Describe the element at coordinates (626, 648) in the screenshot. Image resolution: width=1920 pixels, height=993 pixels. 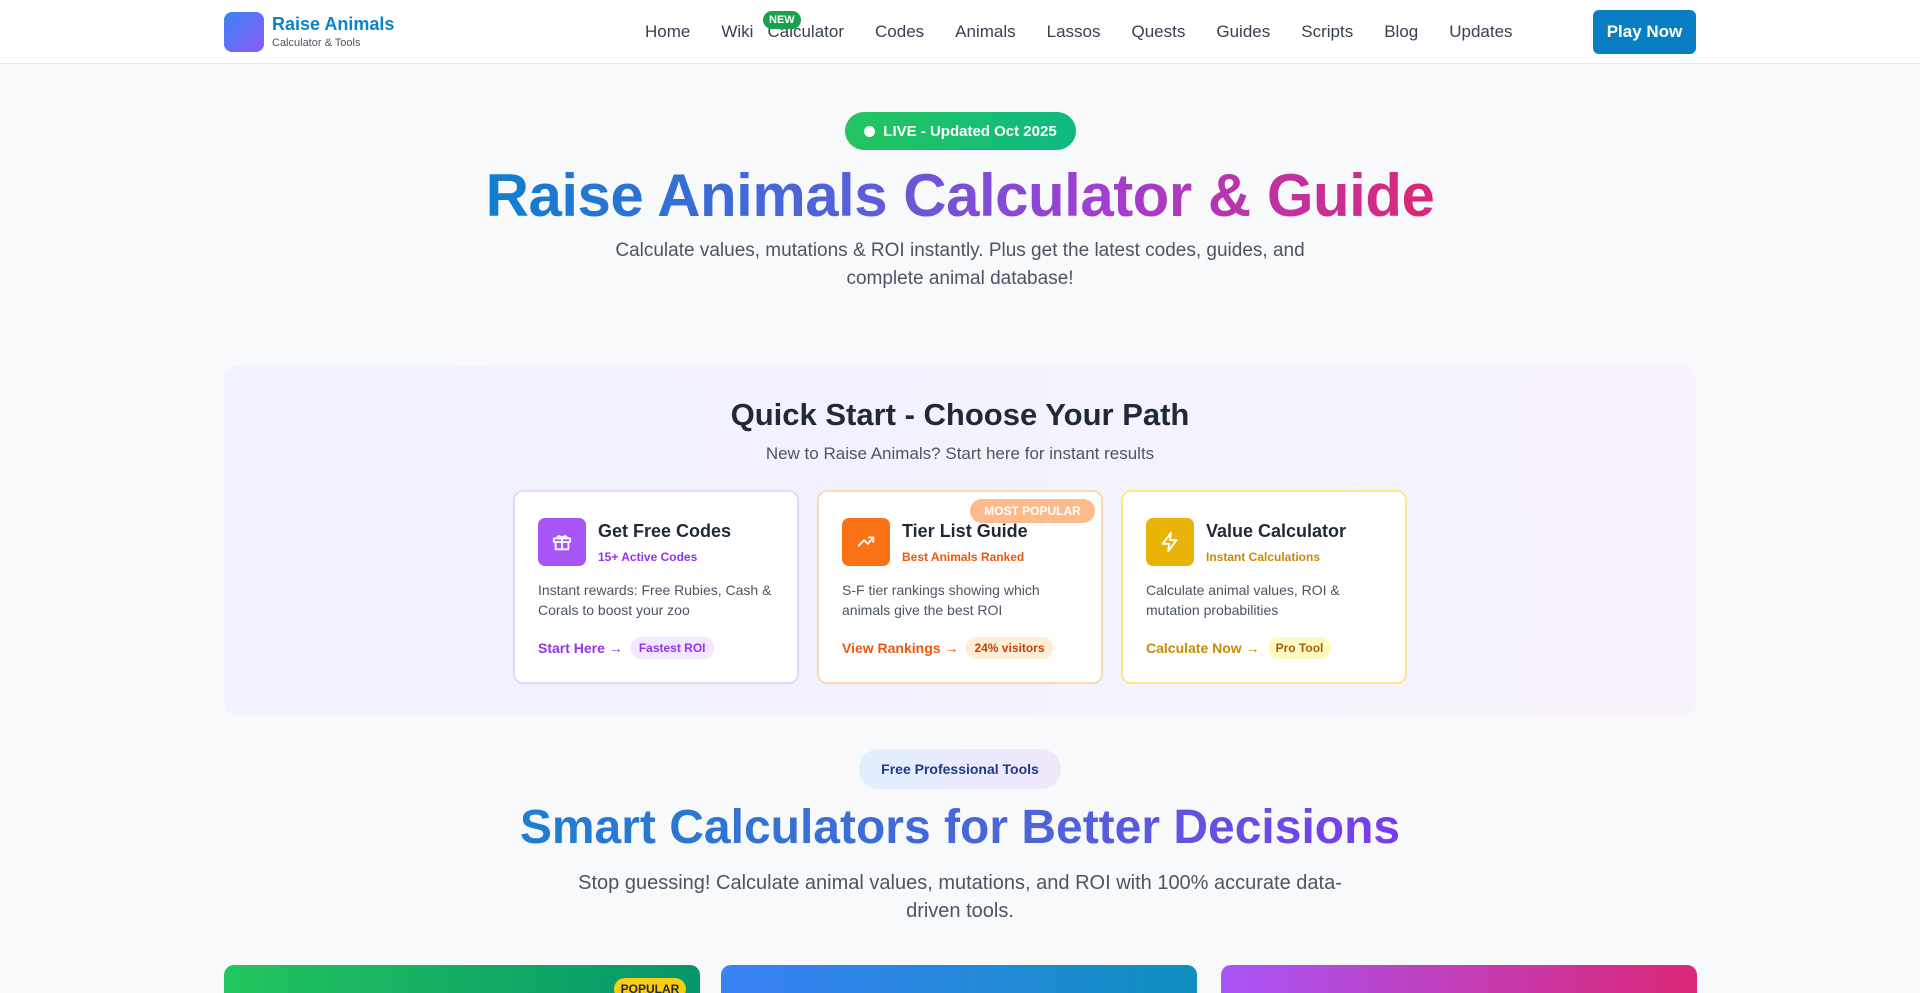
I see `card-footer: Start Here → Fastest ROI` at that location.